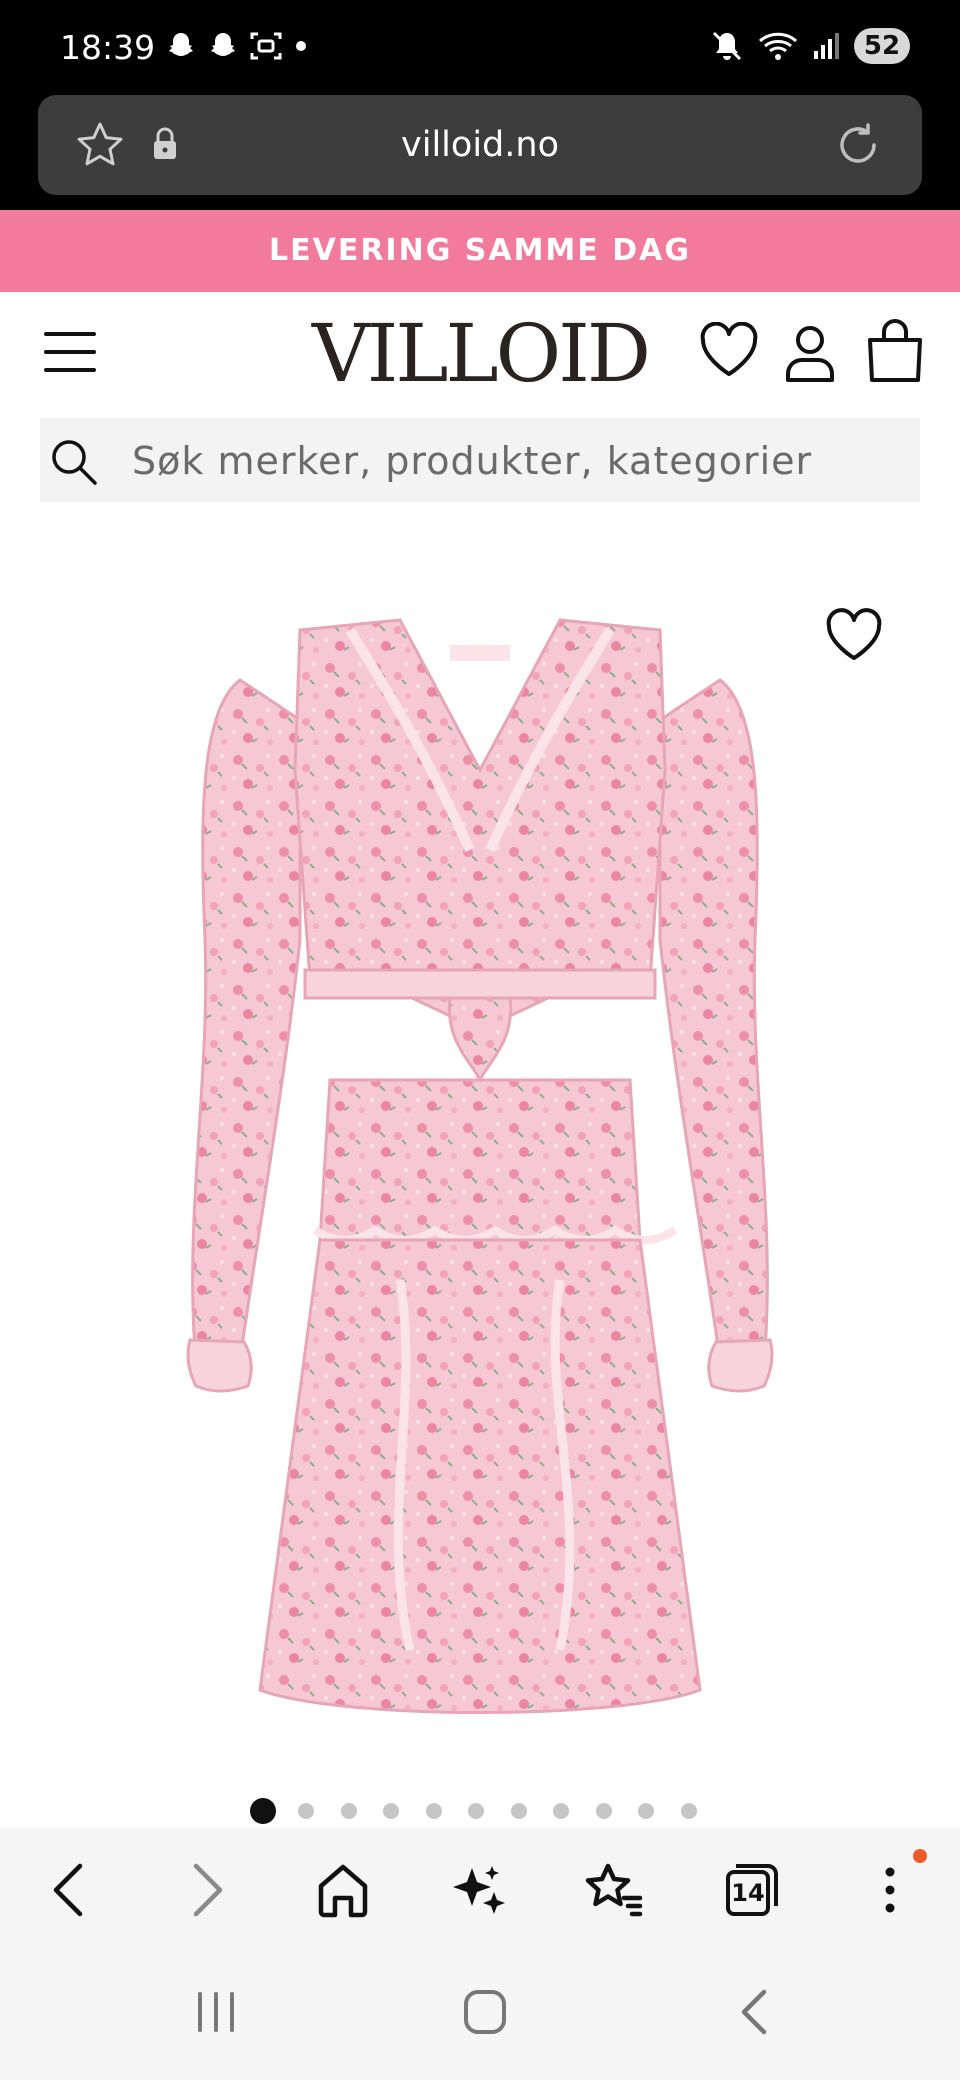 The image size is (960, 2080). I want to click on tabs-button: 14, so click(752, 1890).